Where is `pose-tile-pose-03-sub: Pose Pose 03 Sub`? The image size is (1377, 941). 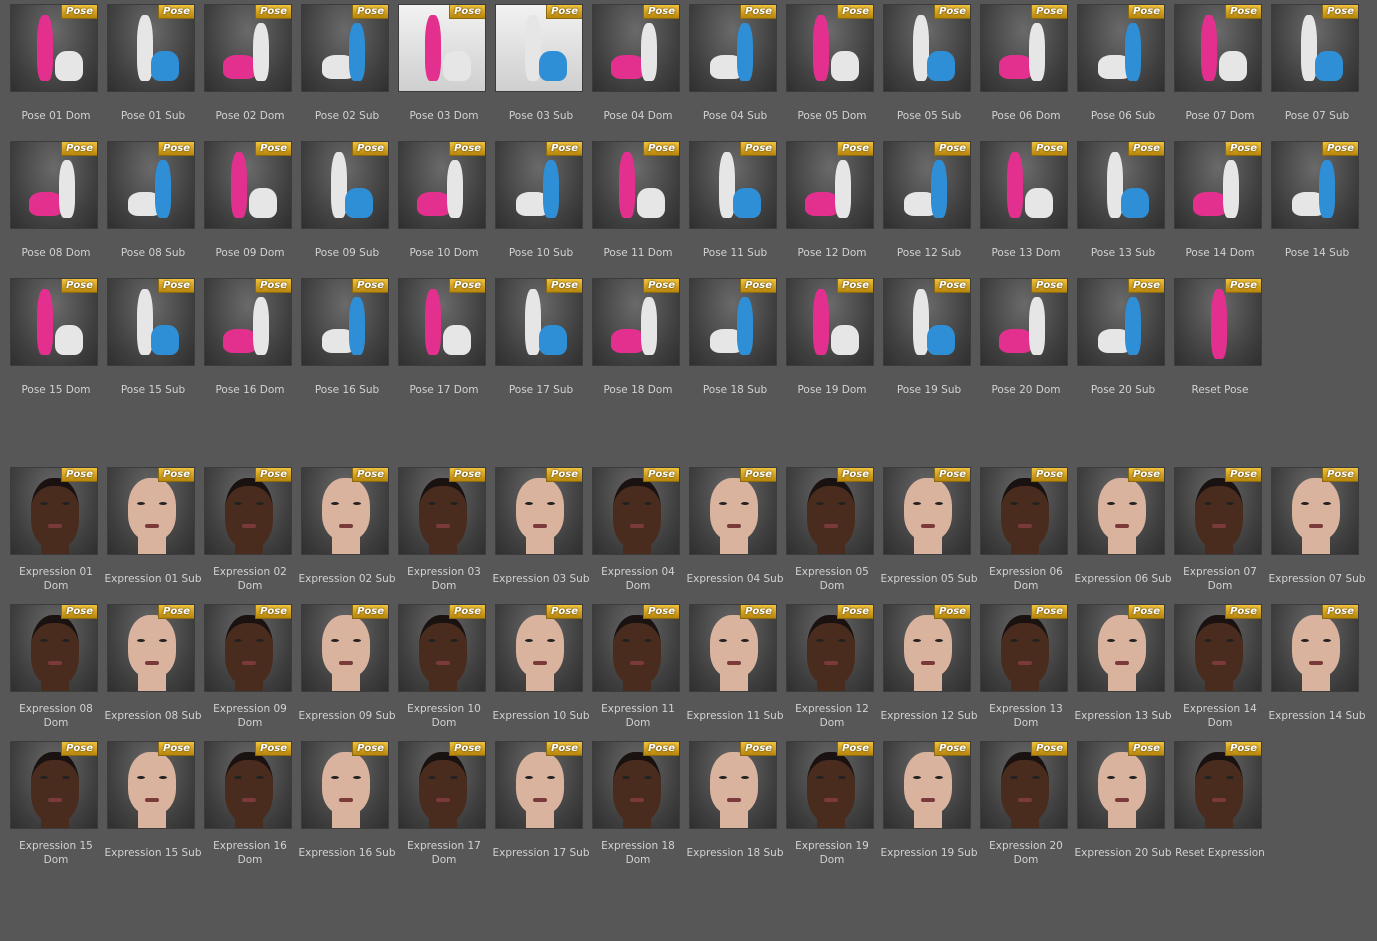
pose-tile-pose-03-sub: Pose Pose 03 Sub is located at coordinates (535, 69).